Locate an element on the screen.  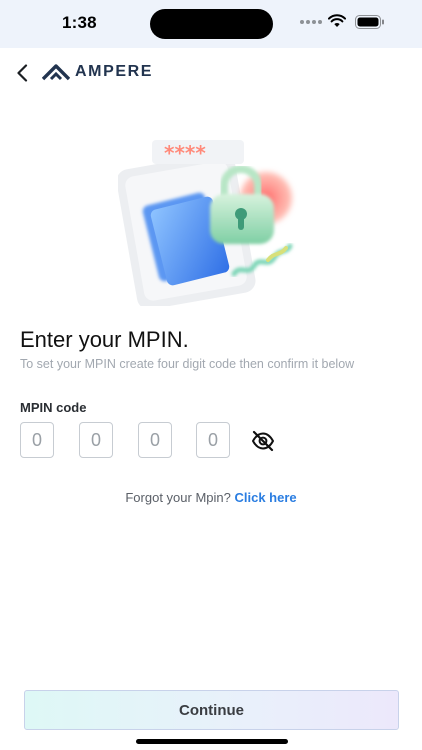
mpin-illustration: **** is located at coordinates (212, 223).